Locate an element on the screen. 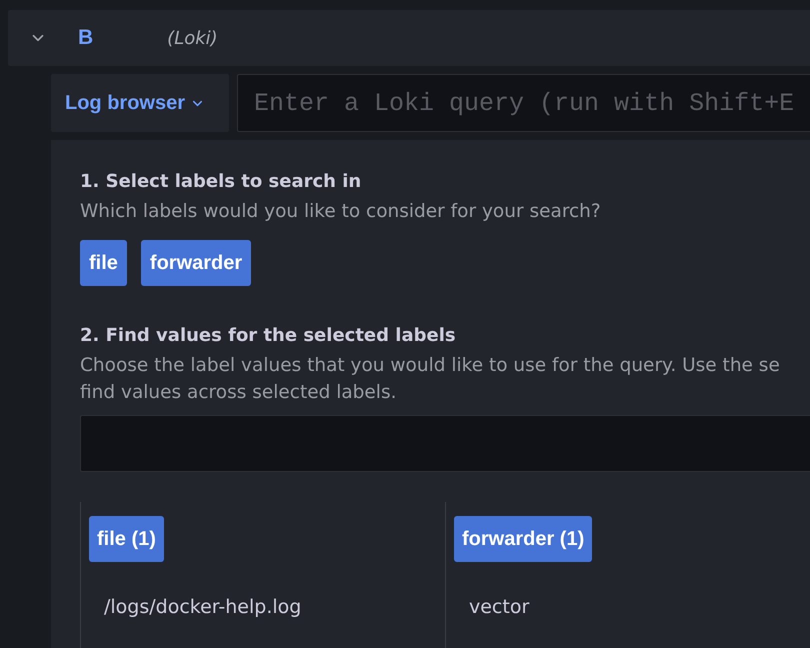 The width and height of the screenshot is (810, 648). label-value: /logs/docker-help.log is located at coordinates (198, 607).